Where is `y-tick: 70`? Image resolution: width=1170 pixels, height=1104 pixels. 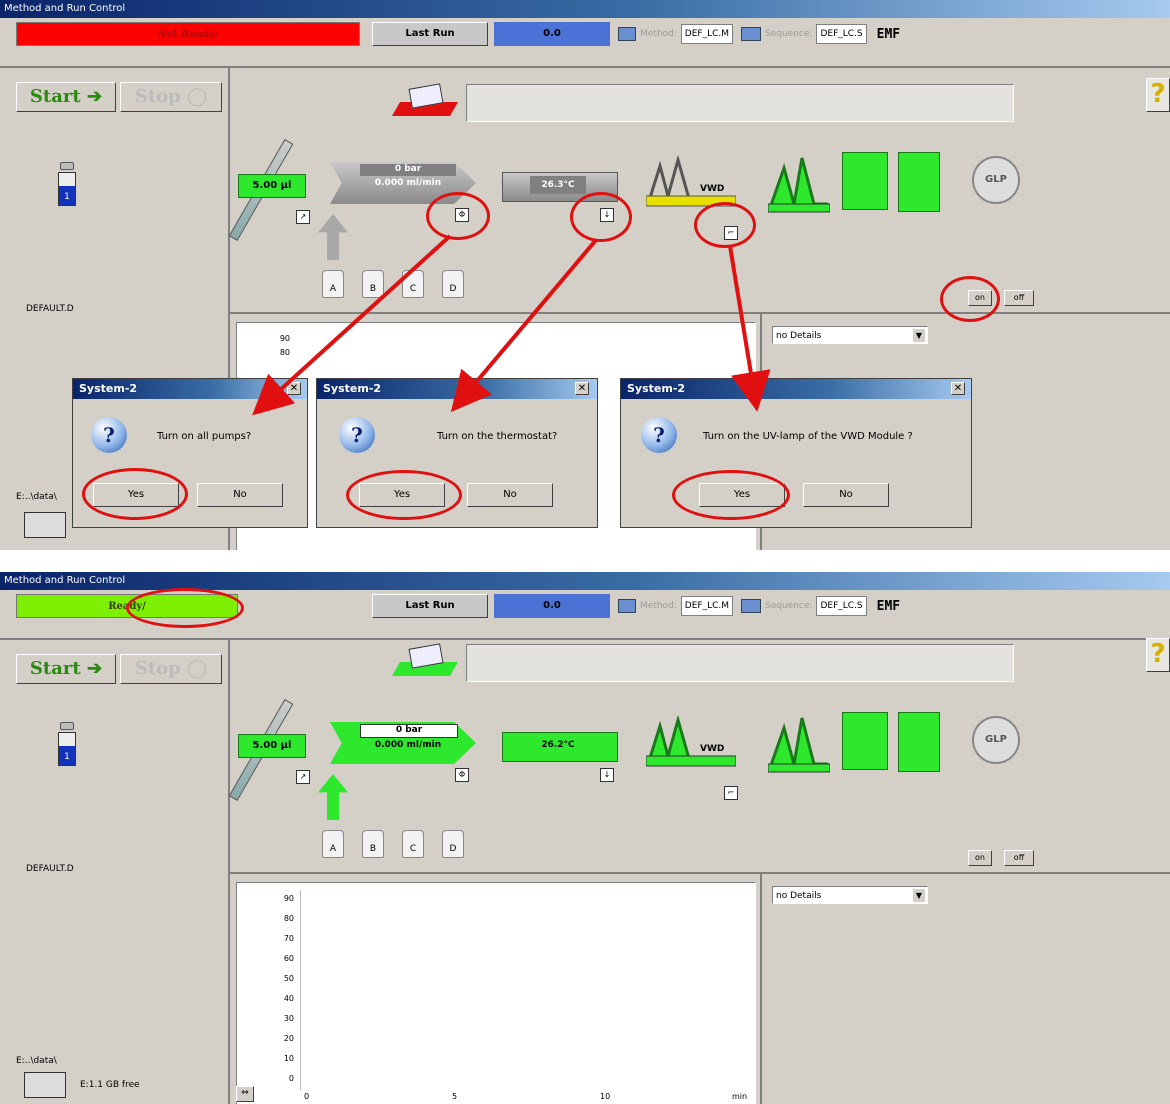
y-tick: 70 is located at coordinates (288, 938).